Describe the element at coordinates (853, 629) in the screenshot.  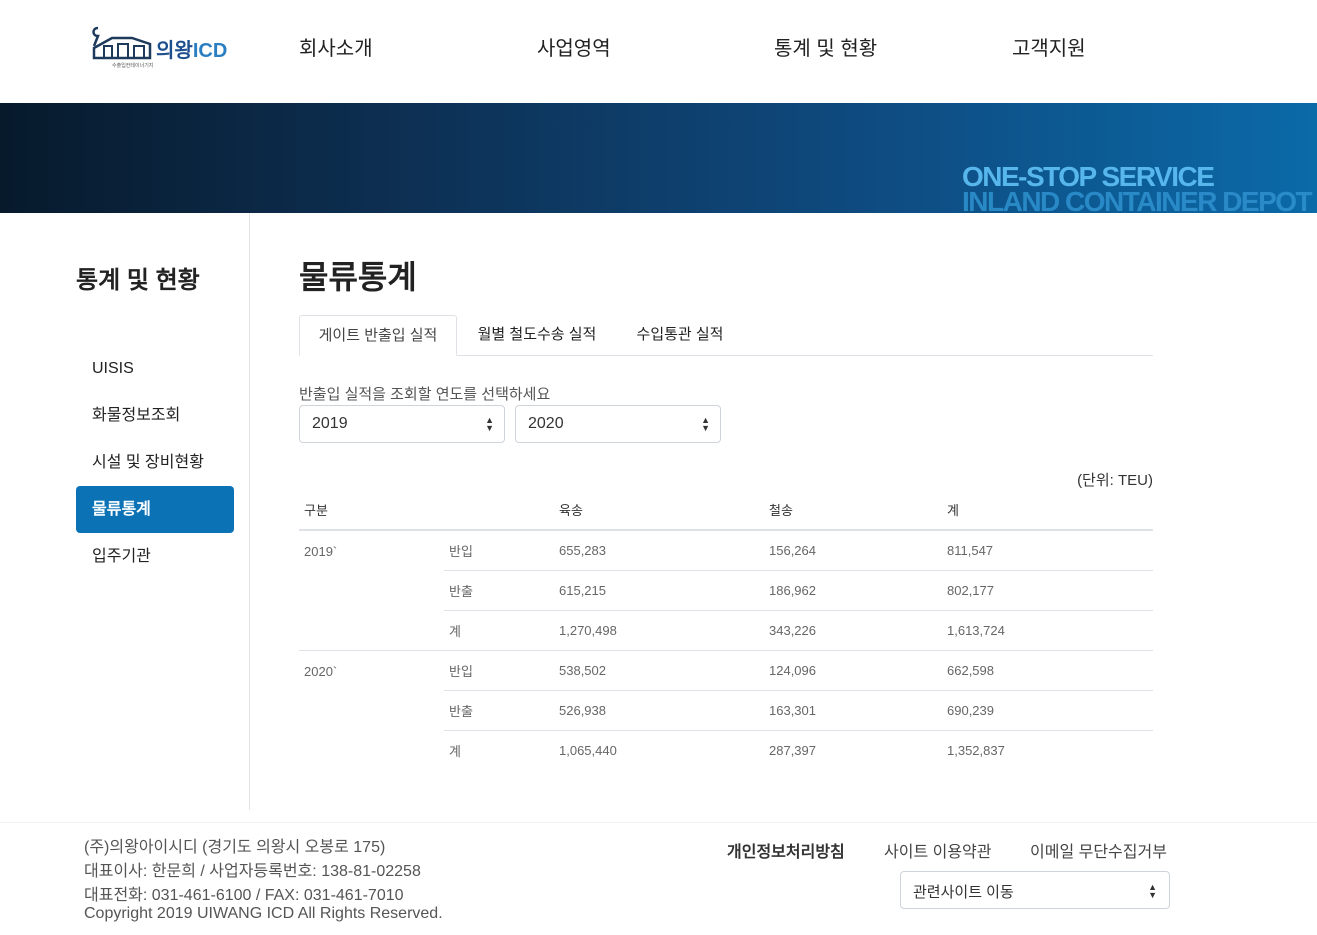
I see `table-cell: 343,226` at that location.